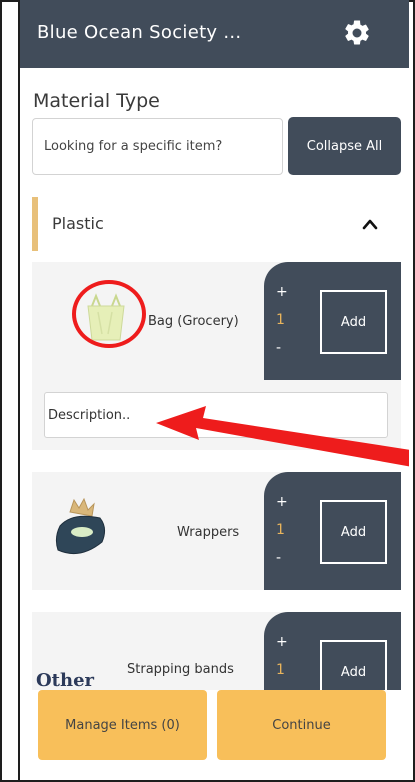  What do you see at coordinates (214, 735) in the screenshot?
I see `footer-bar: Manage Items (0) Continue` at bounding box center [214, 735].